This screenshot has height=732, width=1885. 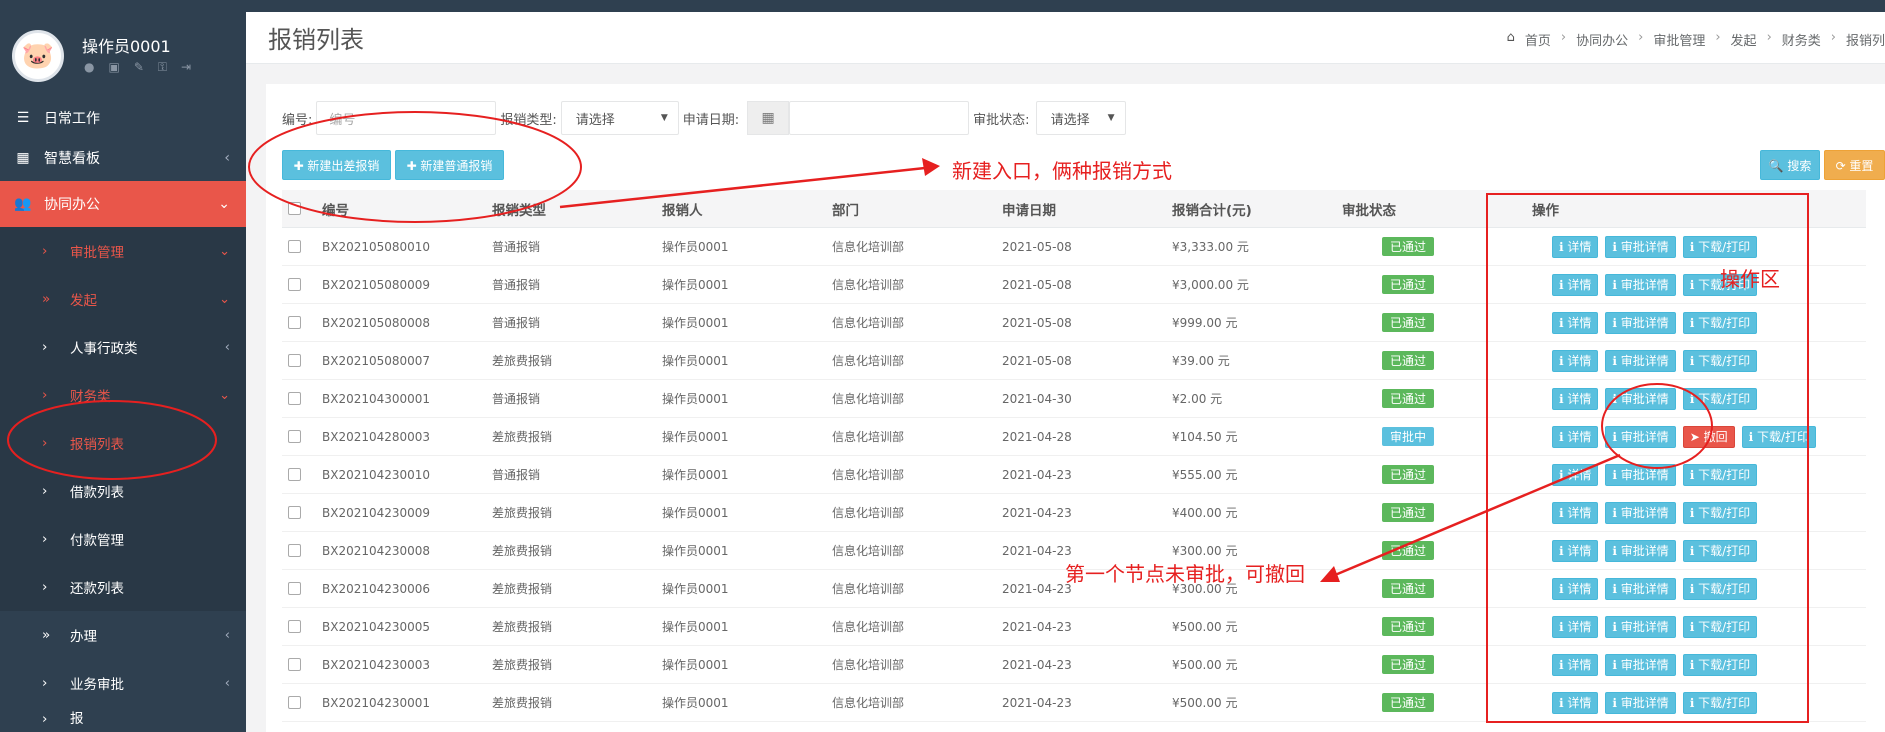 What do you see at coordinates (1679, 39) in the screenshot?
I see `breadcrumb-item: 审批管理` at bounding box center [1679, 39].